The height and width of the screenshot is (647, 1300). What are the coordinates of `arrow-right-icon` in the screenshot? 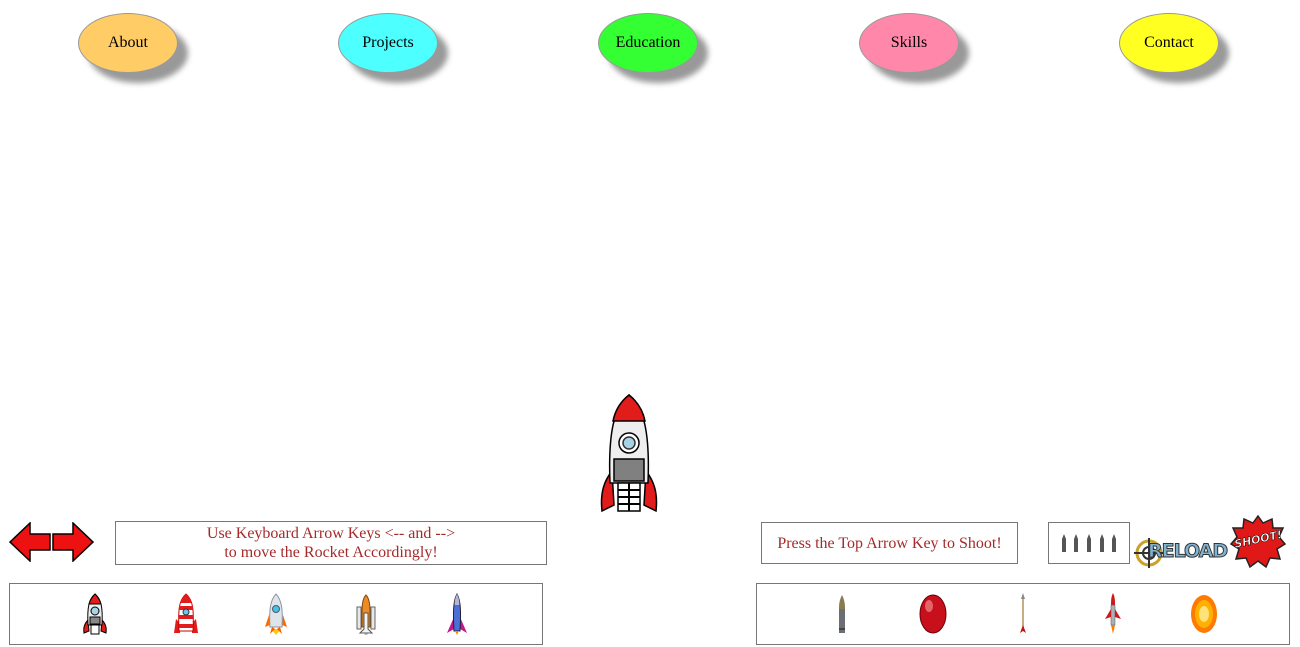 It's located at (73, 542).